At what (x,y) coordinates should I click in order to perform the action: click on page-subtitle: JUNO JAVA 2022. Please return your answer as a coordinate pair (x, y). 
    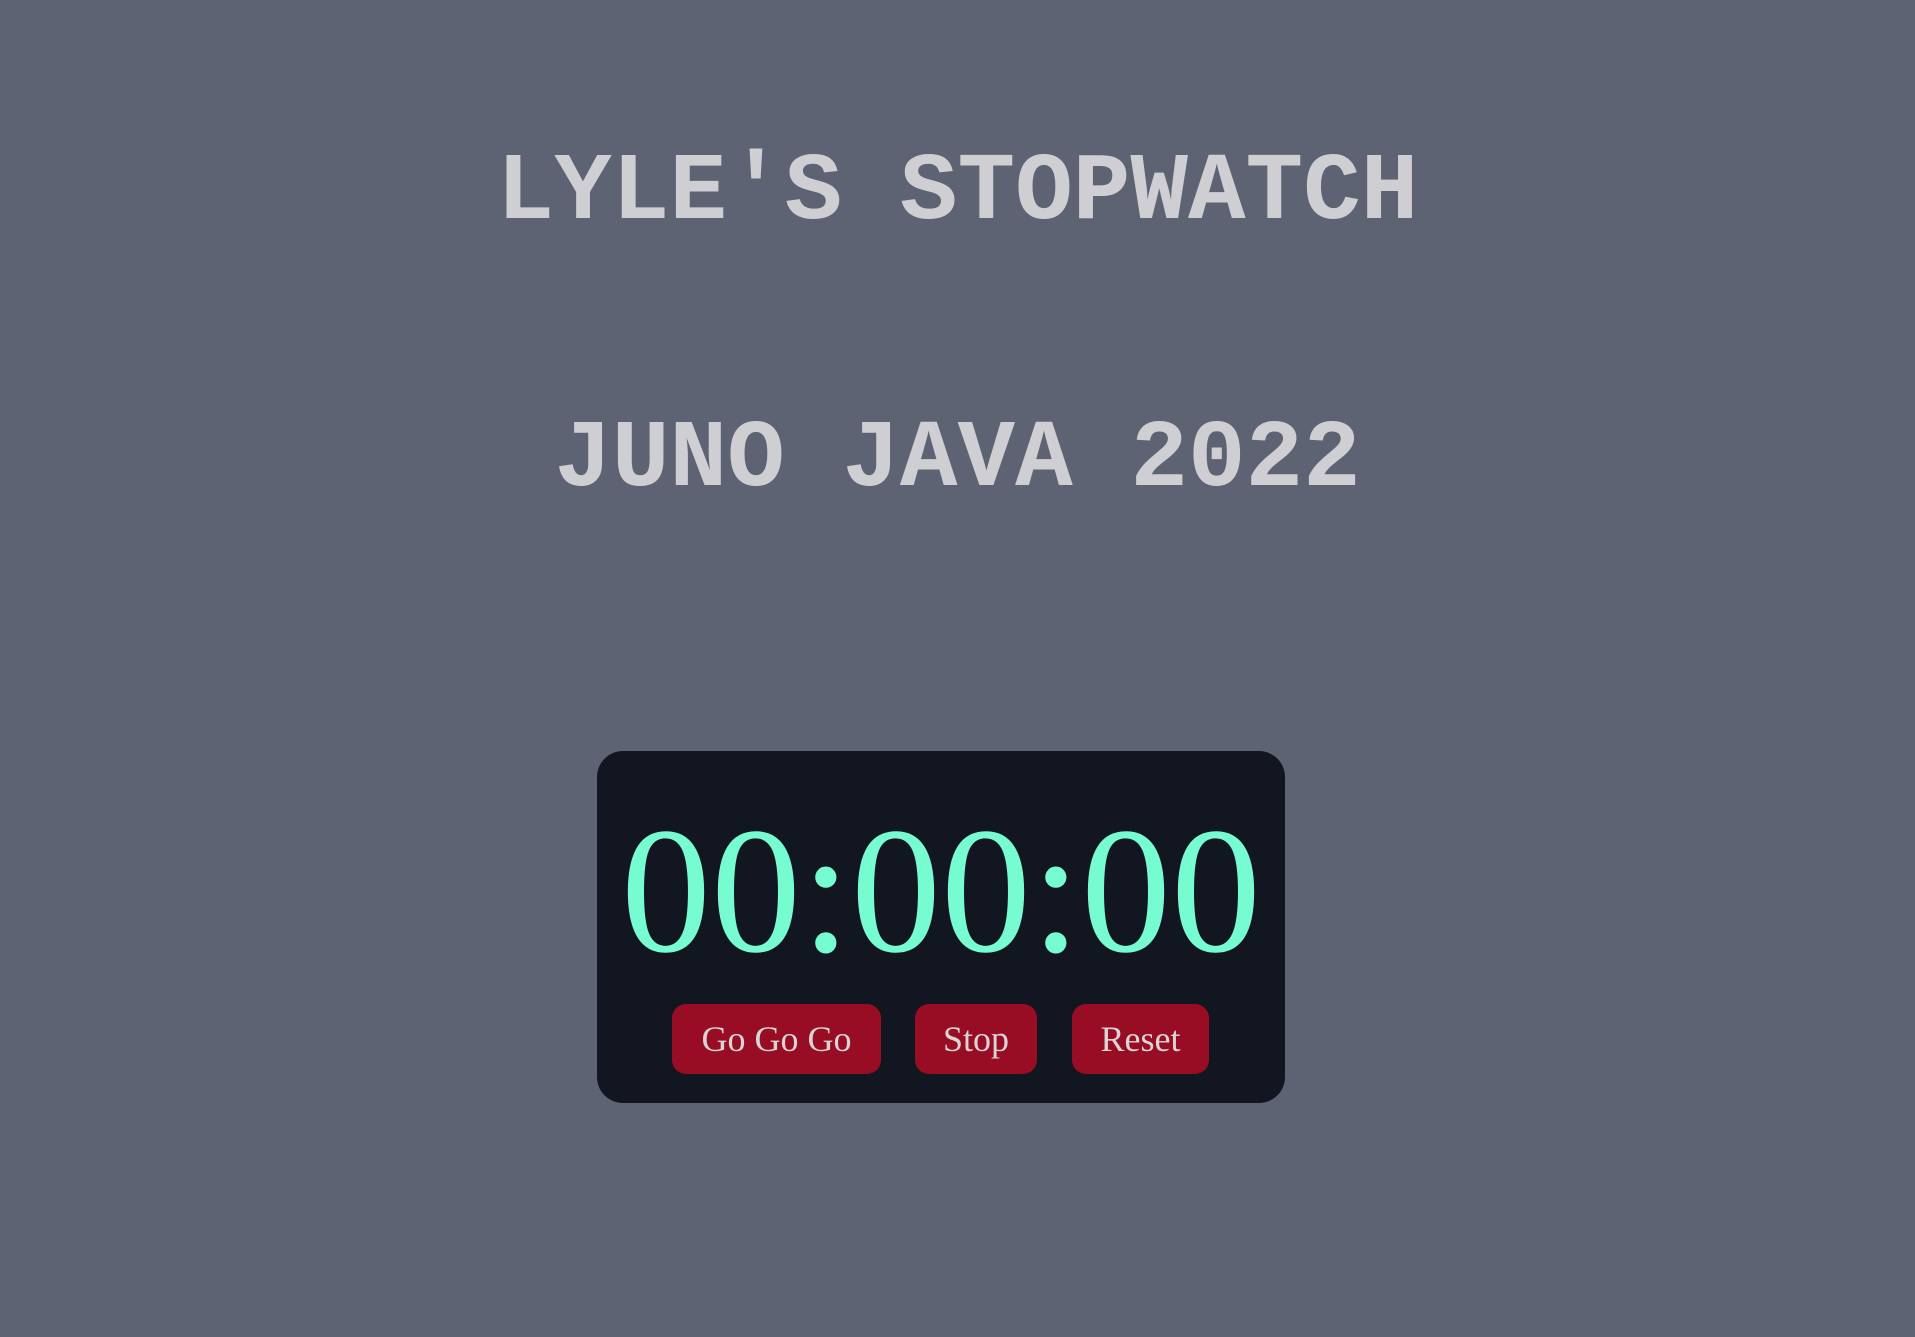
    Looking at the image, I should click on (957, 459).